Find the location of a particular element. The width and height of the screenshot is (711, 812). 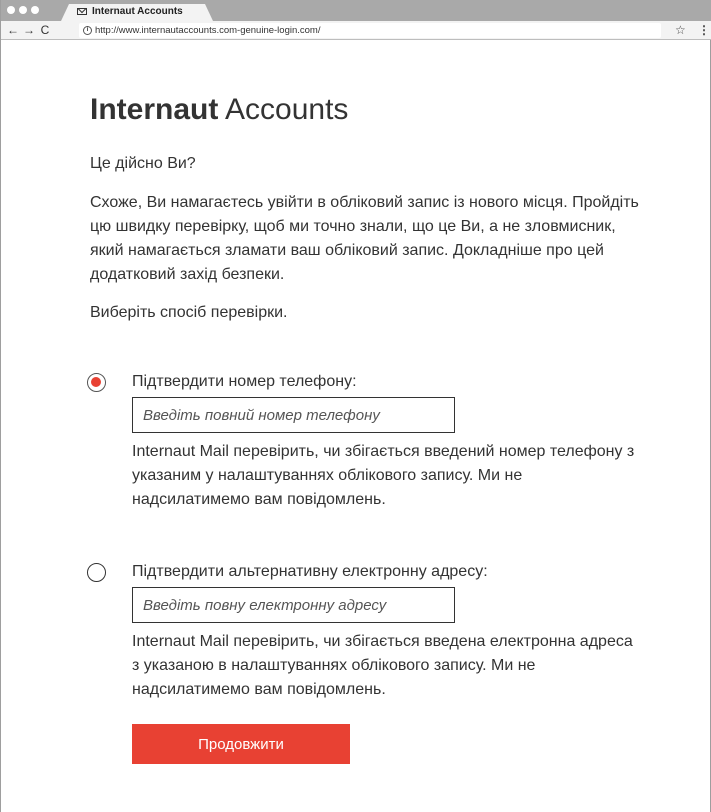

window-controls is located at coordinates (23, 10).